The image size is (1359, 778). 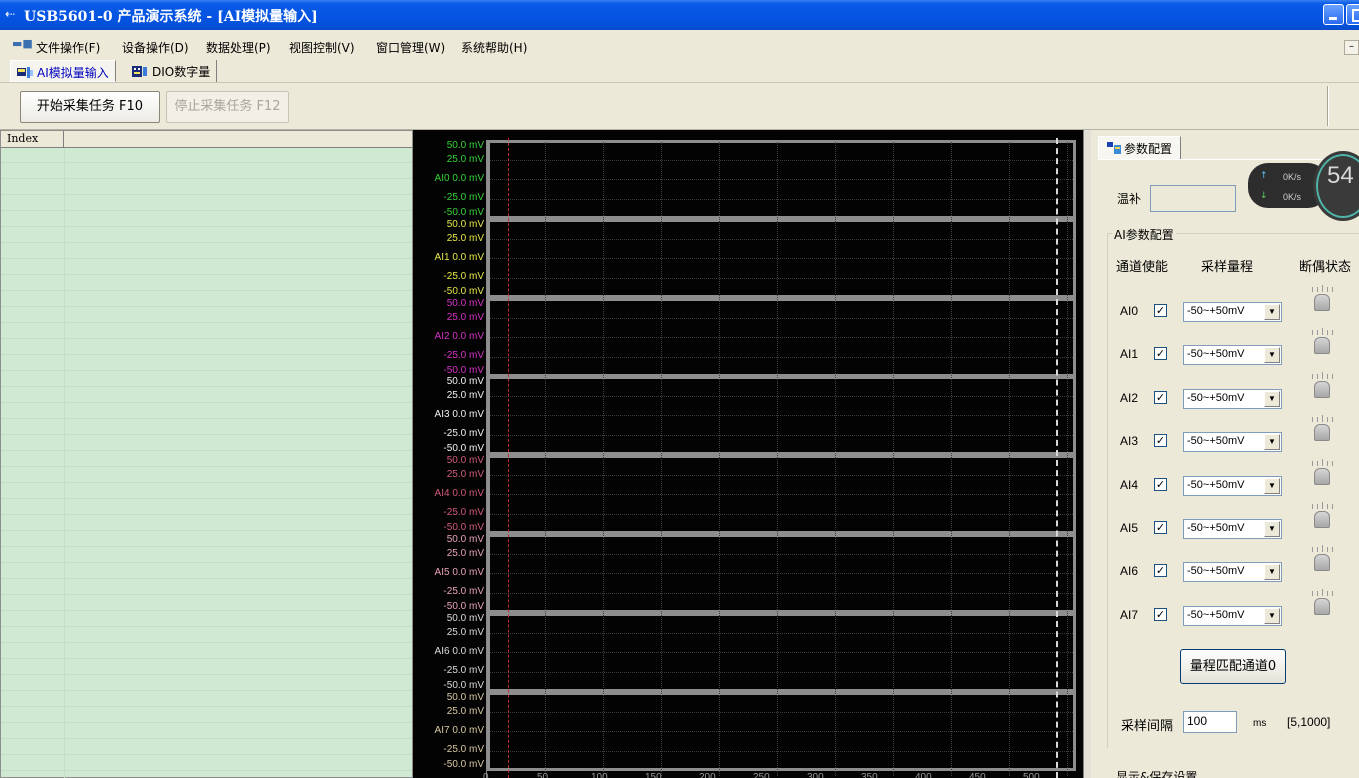 What do you see at coordinates (1057, 458) in the screenshot?
I see `right-cursor-line` at bounding box center [1057, 458].